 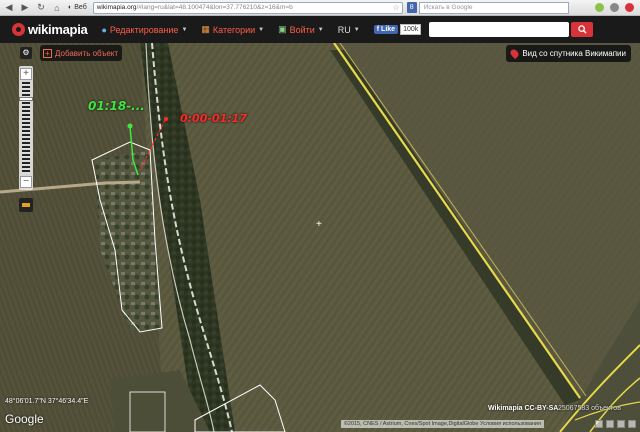 What do you see at coordinates (41, 8) in the screenshot?
I see `reload-icon: ↻` at bounding box center [41, 8].